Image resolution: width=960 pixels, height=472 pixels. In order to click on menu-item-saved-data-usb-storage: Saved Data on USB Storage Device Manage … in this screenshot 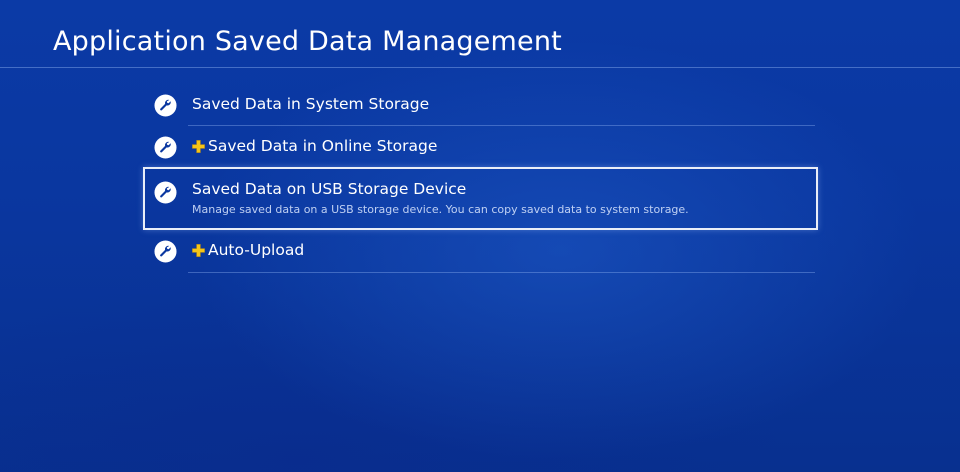, I will do `click(480, 198)`.